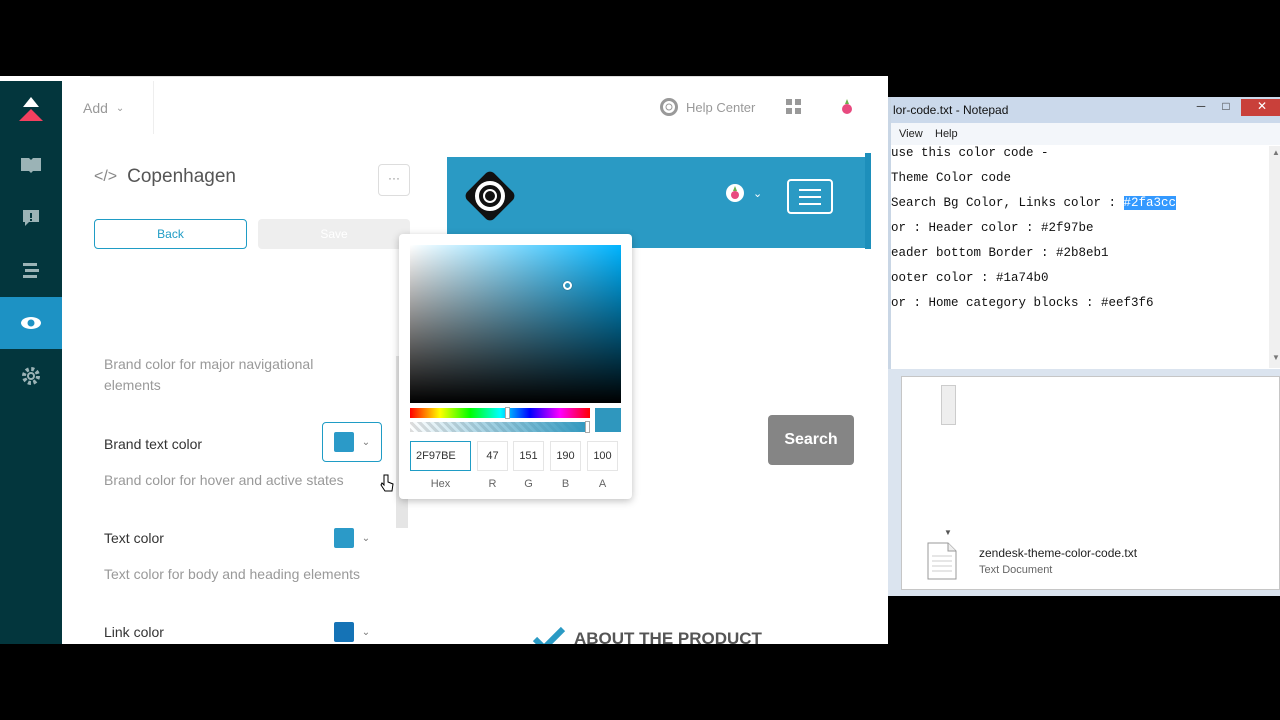  What do you see at coordinates (387, 486) in the screenshot?
I see `hand-cursor-icon` at bounding box center [387, 486].